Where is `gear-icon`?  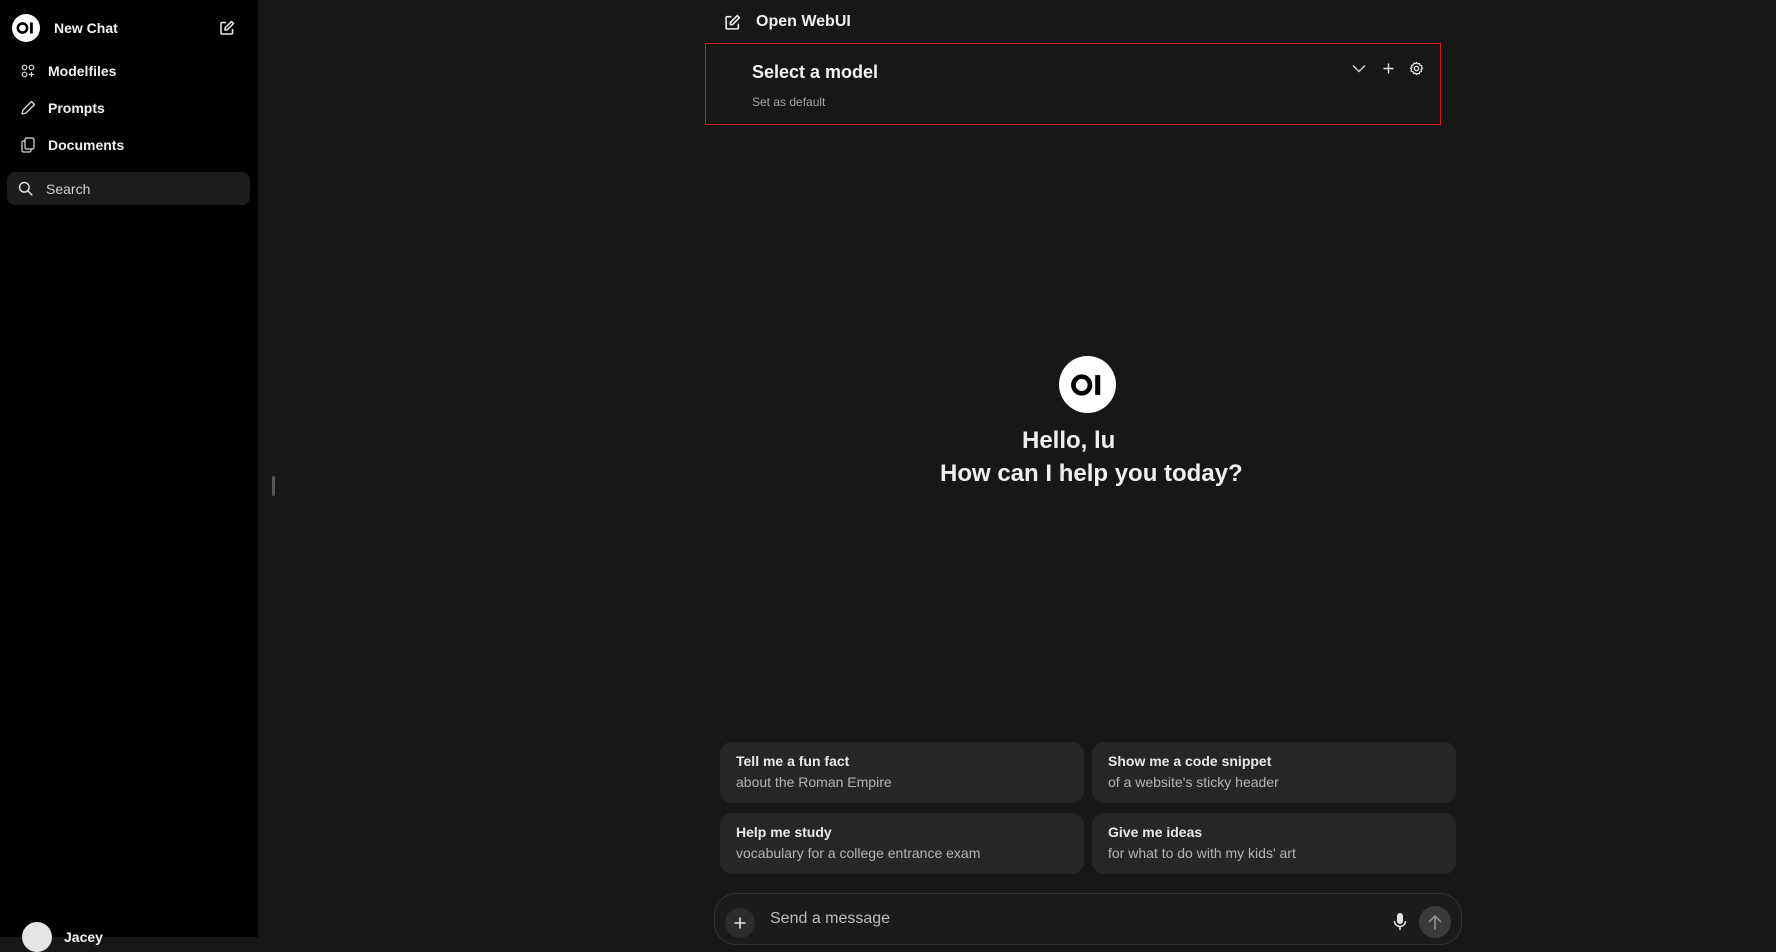 gear-icon is located at coordinates (1416, 68).